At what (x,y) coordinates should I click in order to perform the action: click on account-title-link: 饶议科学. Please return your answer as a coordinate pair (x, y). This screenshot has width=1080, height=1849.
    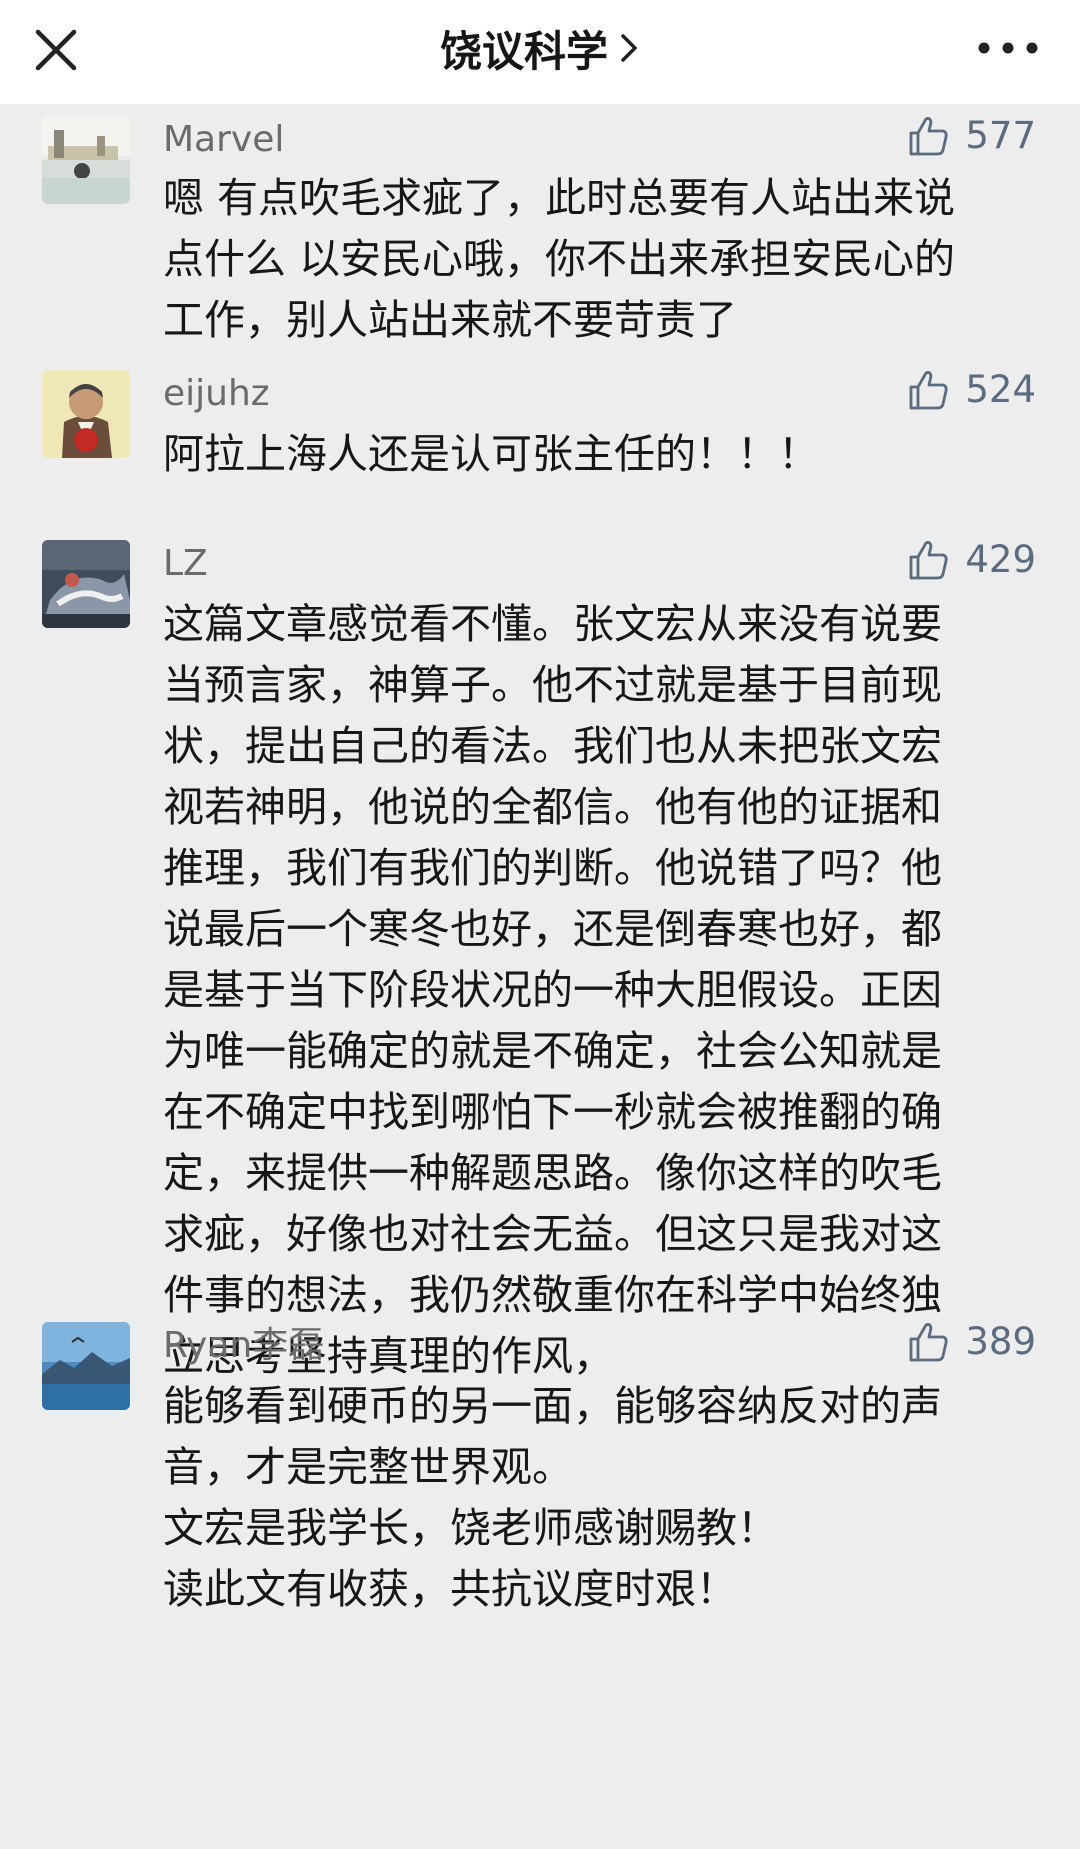
    Looking at the image, I should click on (540, 48).